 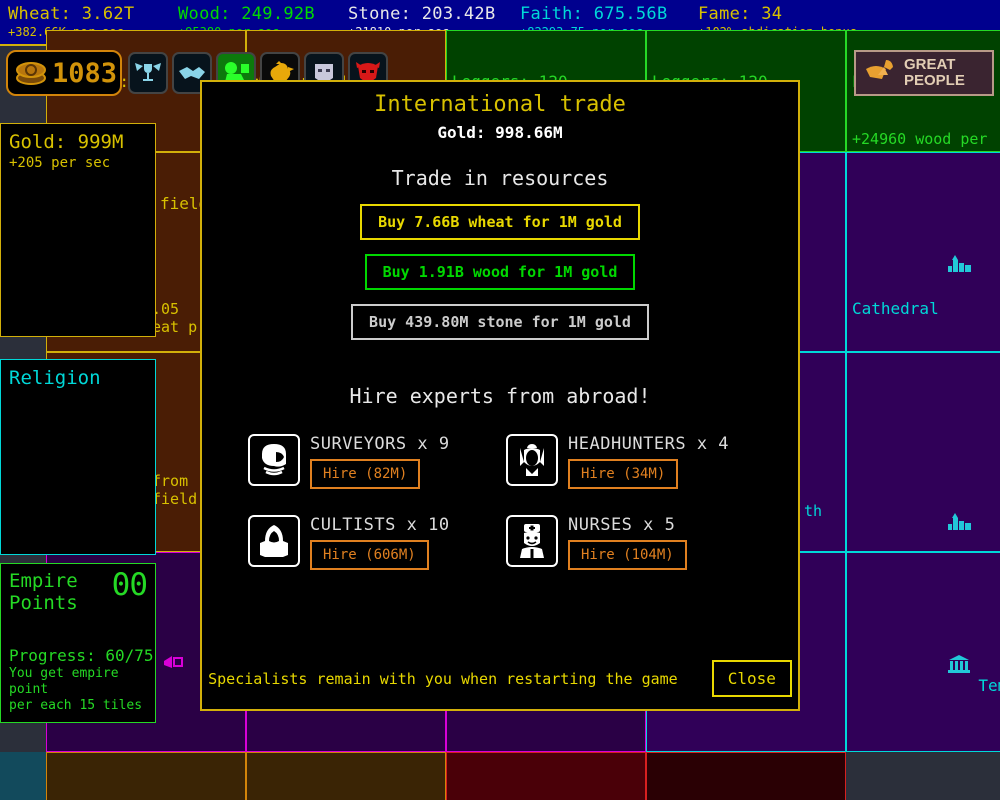 What do you see at coordinates (60, 163) in the screenshot?
I see `gold-panel-rate: +205 per sec` at bounding box center [60, 163].